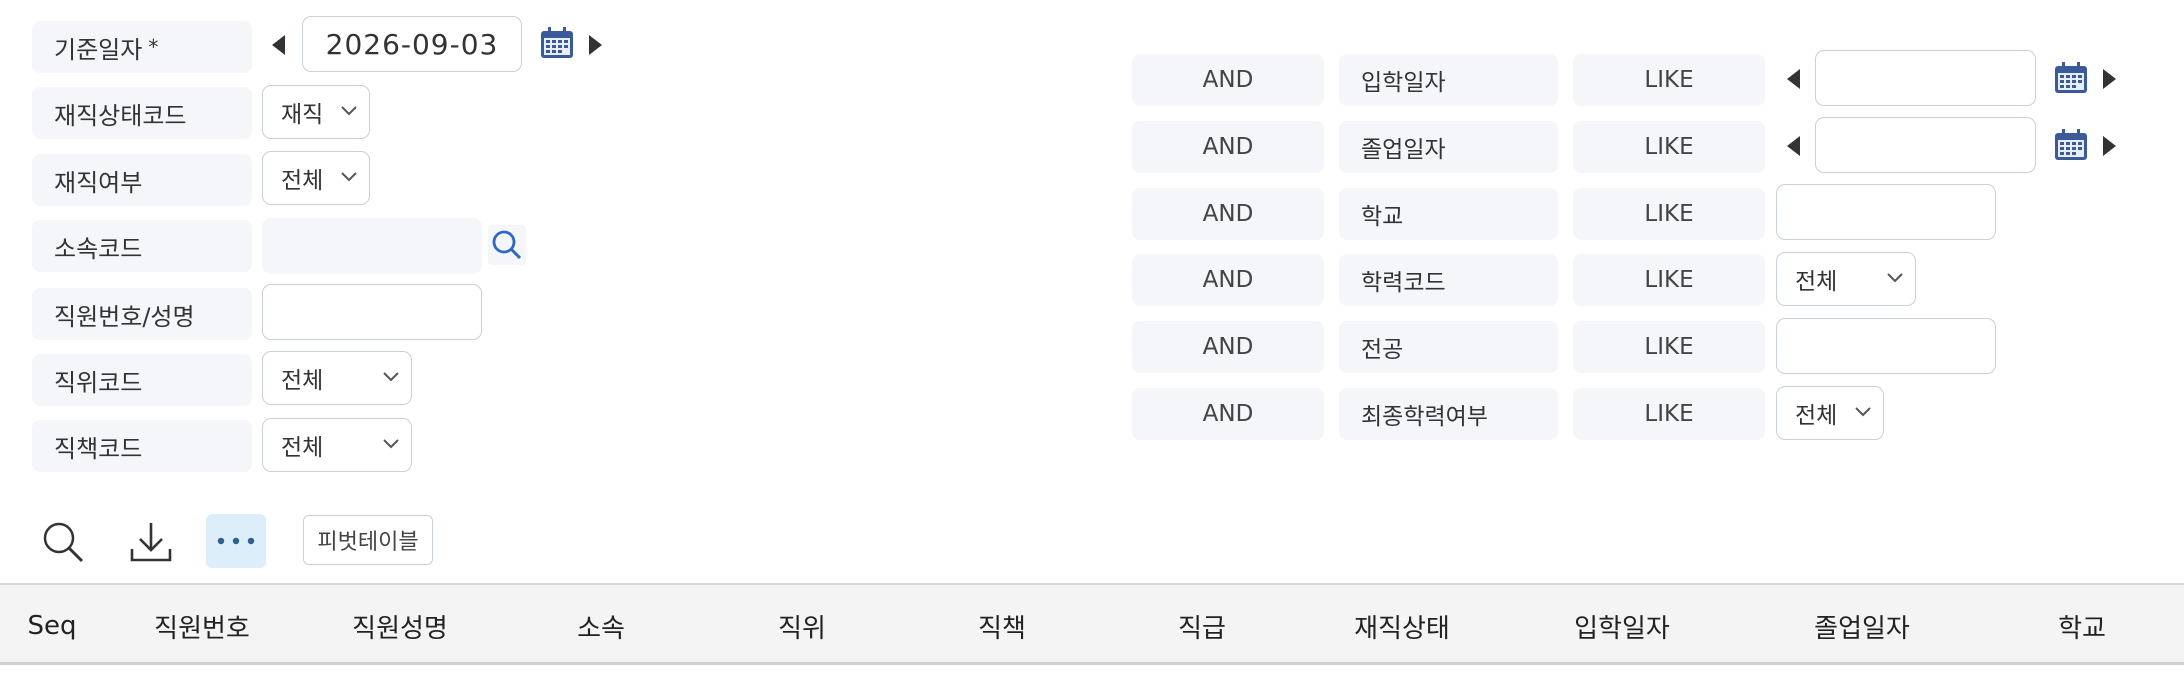 The width and height of the screenshot is (2184, 674). Describe the element at coordinates (1382, 350) in the screenshot. I see `filter-field-text: 전공` at that location.